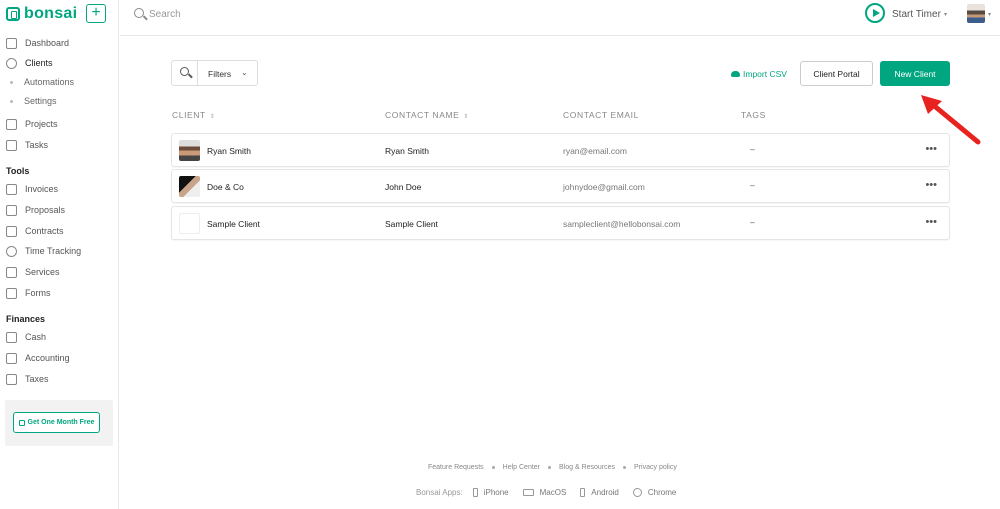 The image size is (1000, 509). I want to click on app-label: Chrome, so click(662, 492).